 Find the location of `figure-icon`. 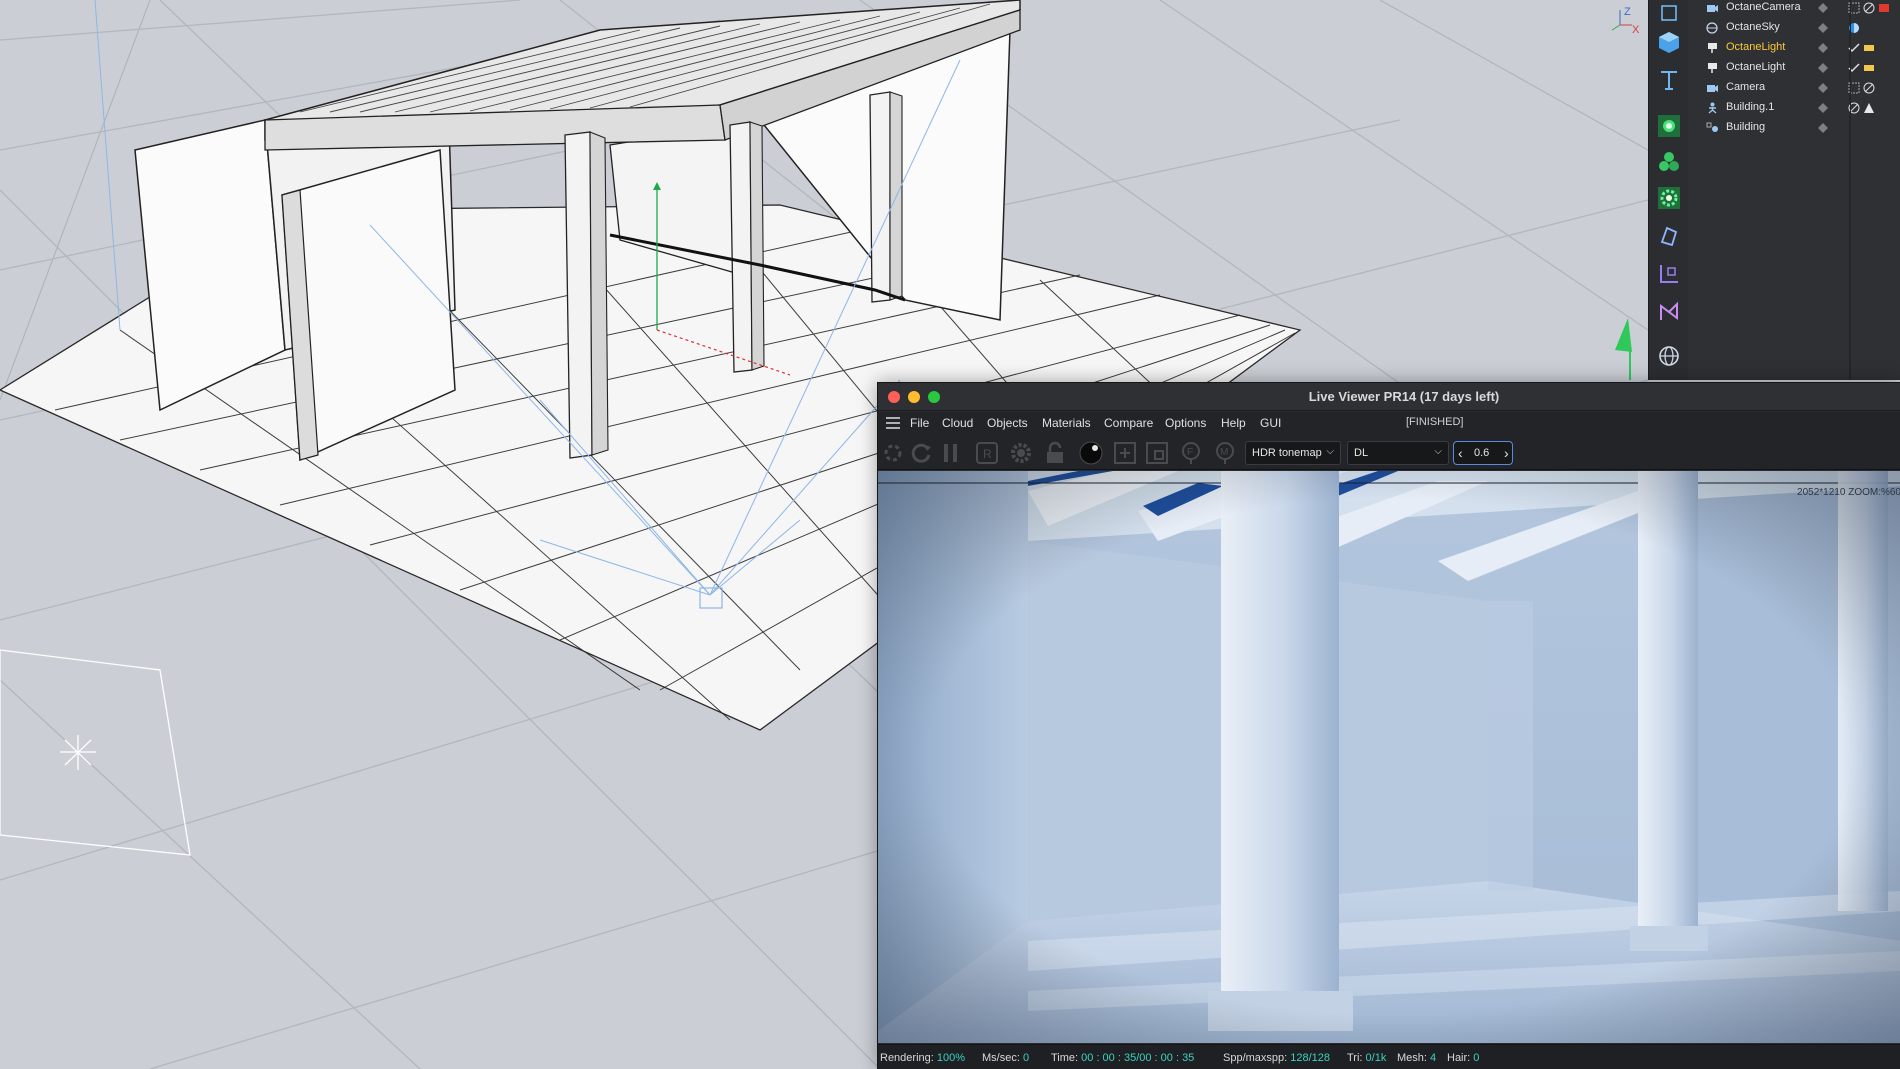

figure-icon is located at coordinates (1712, 108).